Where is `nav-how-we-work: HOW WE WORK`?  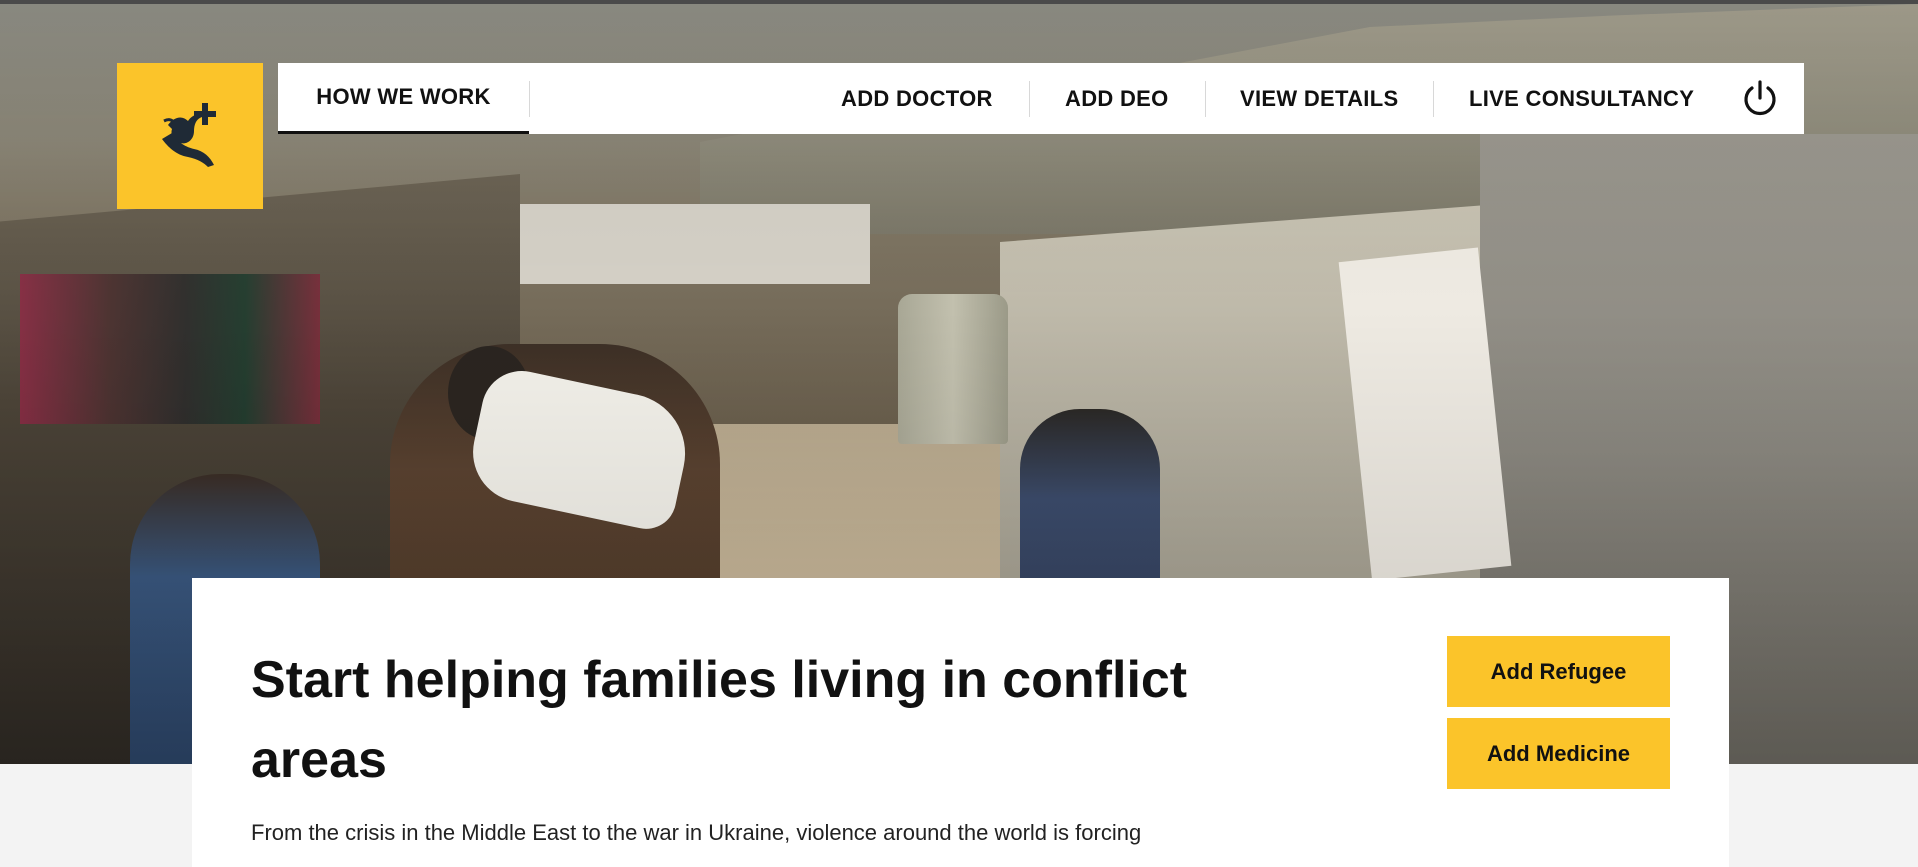
nav-how-we-work: HOW WE WORK is located at coordinates (403, 98).